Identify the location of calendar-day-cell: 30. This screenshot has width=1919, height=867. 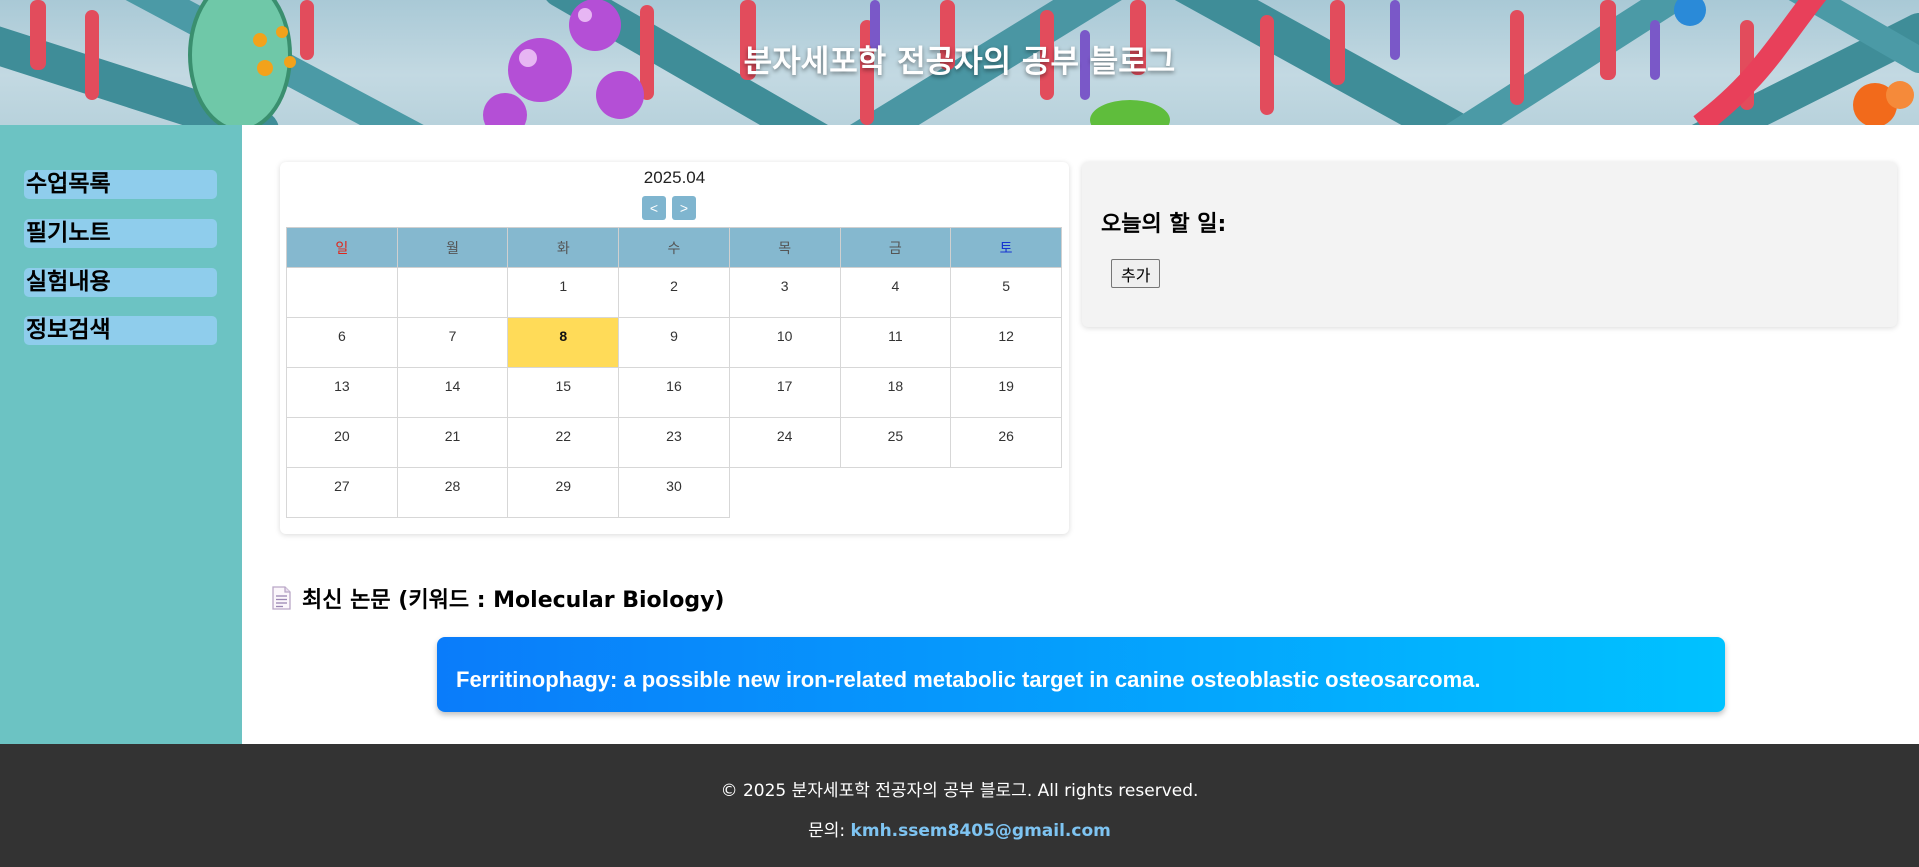
(674, 492).